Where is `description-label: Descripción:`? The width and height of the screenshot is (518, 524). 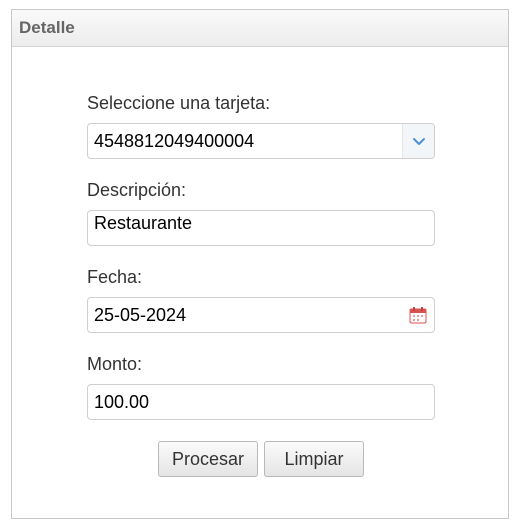
description-label: Descripción: is located at coordinates (137, 190).